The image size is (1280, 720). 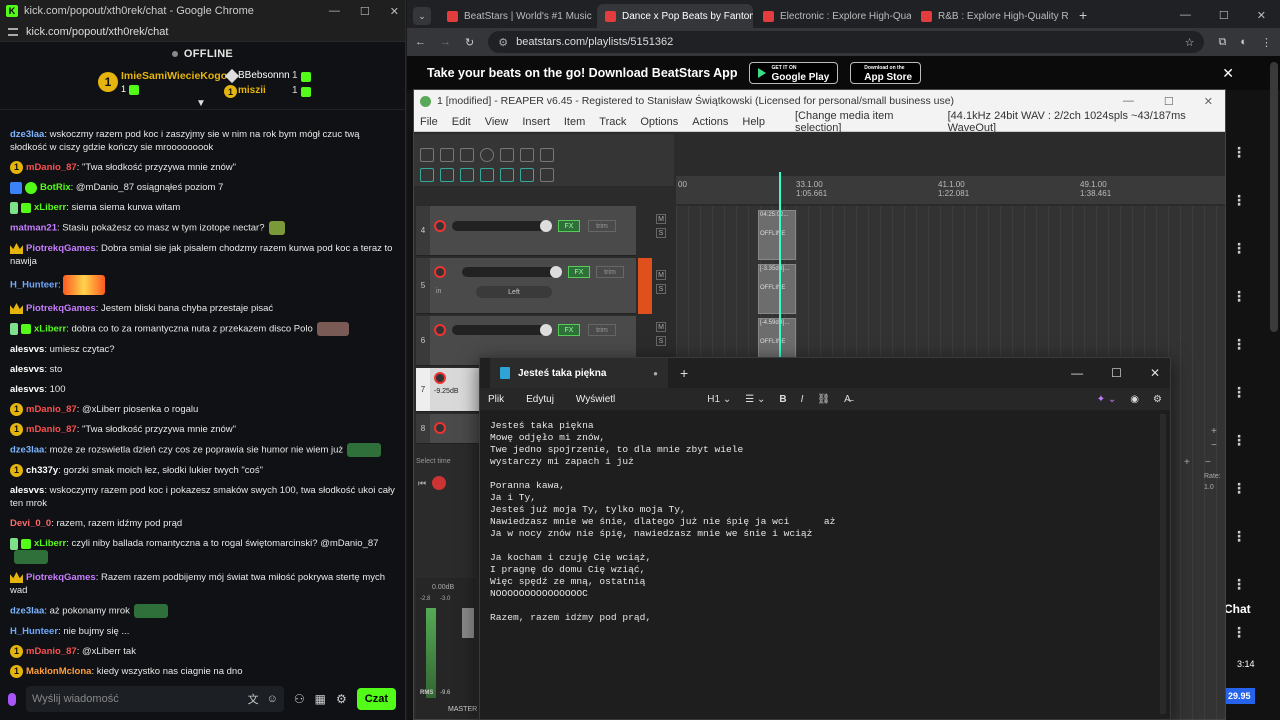 What do you see at coordinates (422, 16) in the screenshot?
I see `tab-search-icon: ⌄` at bounding box center [422, 16].